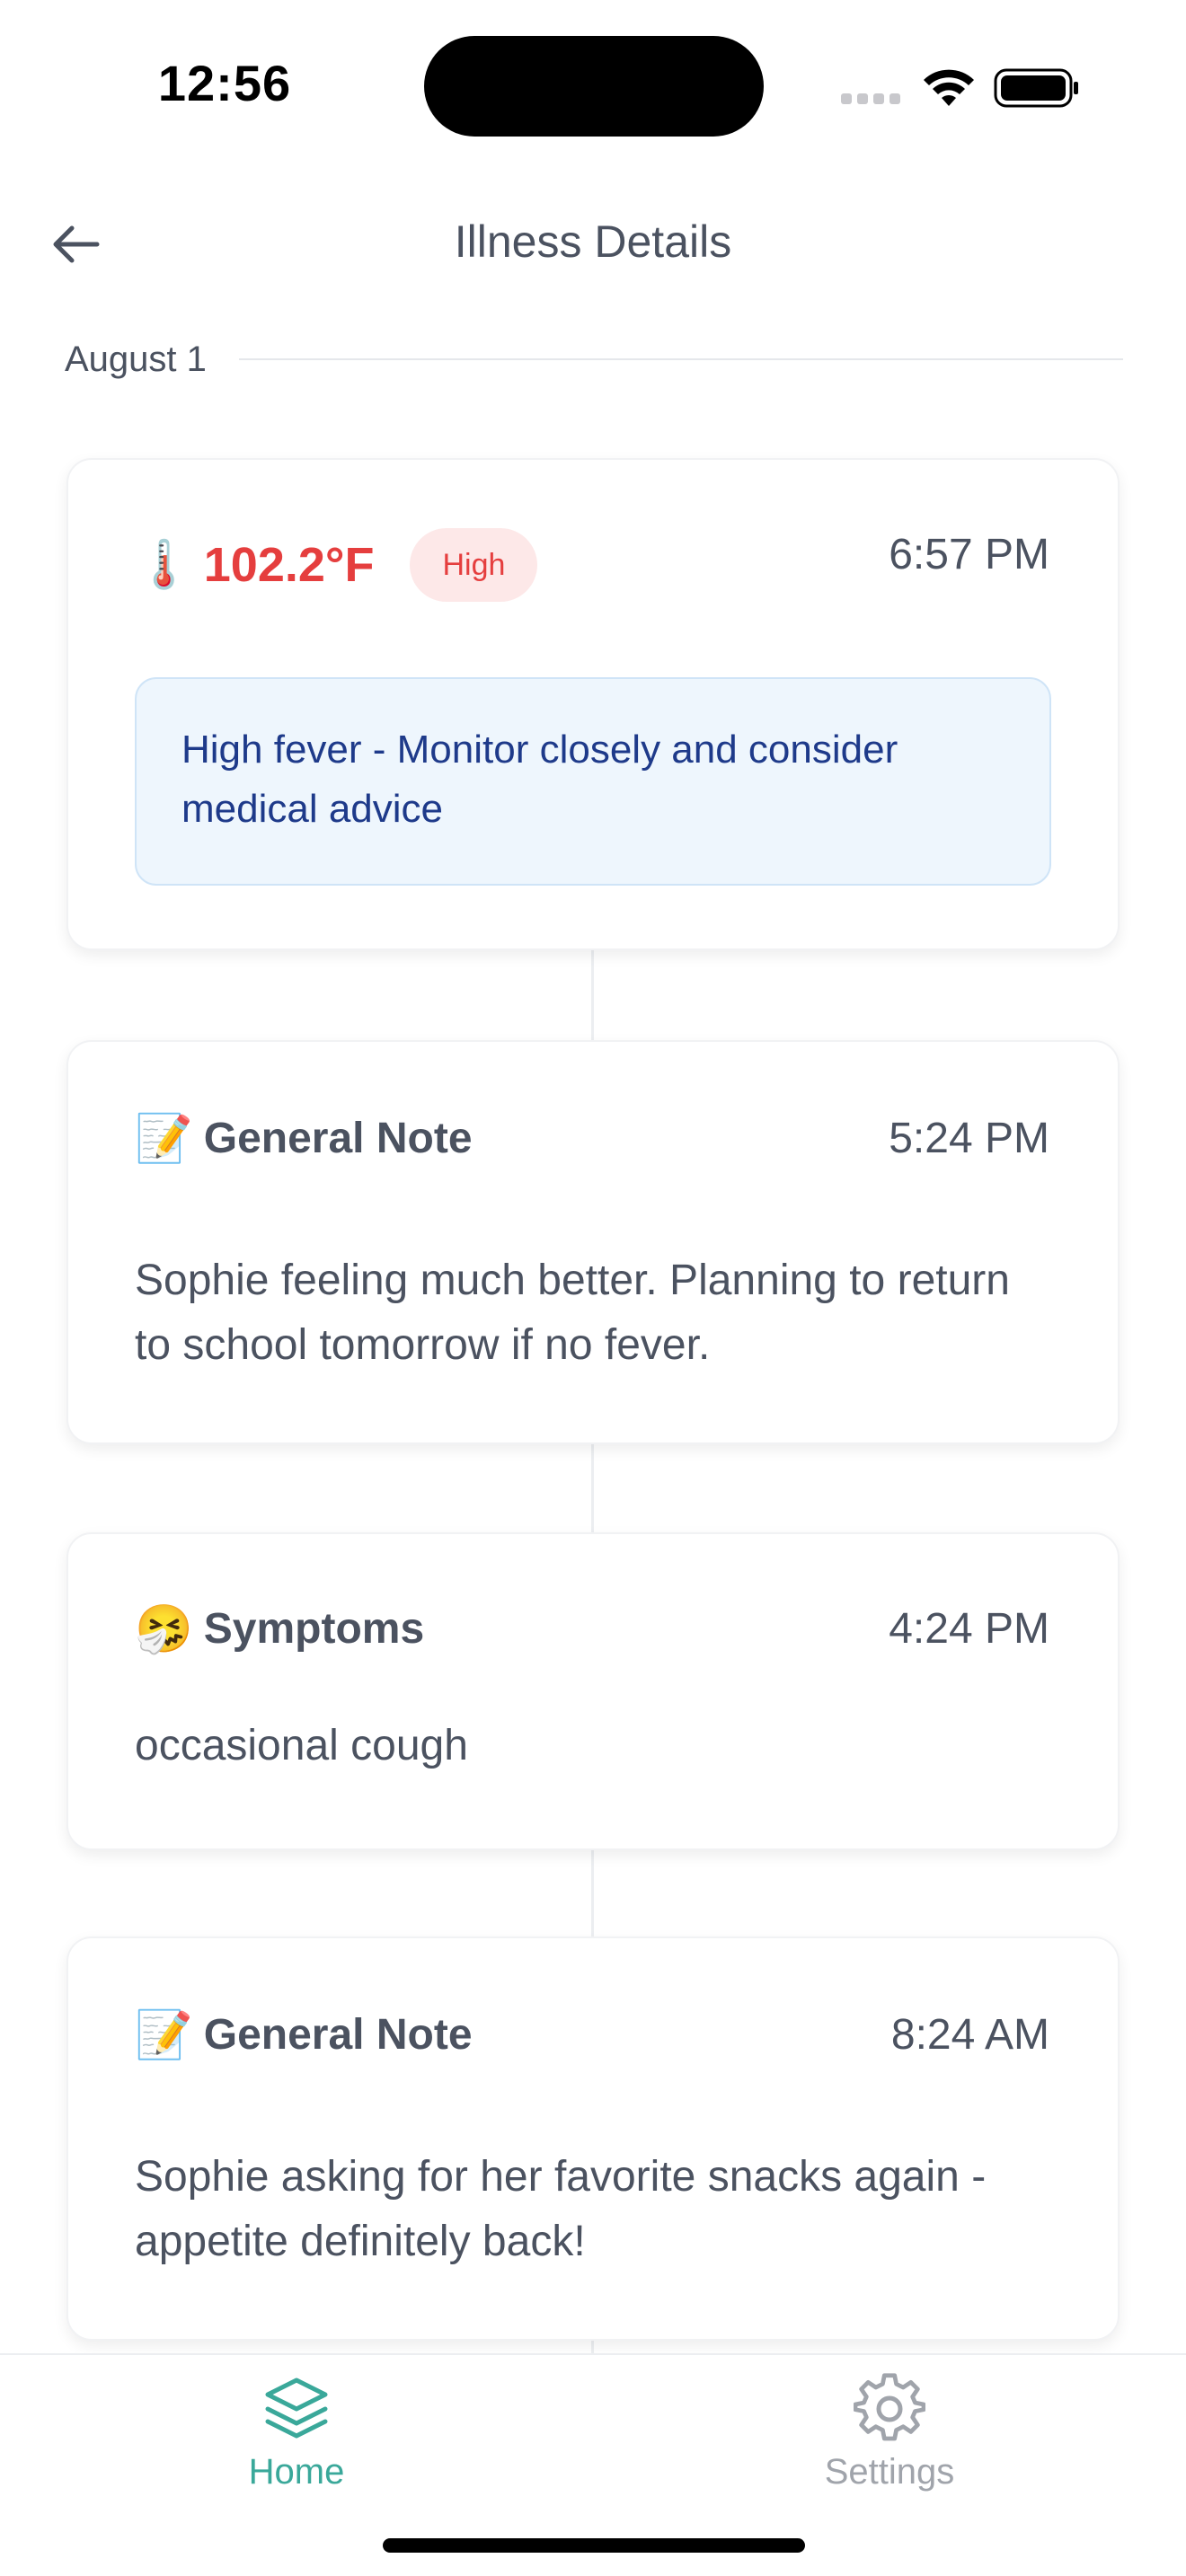 Image resolution: width=1186 pixels, height=2576 pixels. Describe the element at coordinates (301, 1745) in the screenshot. I see `entry-text: occasional cough` at that location.